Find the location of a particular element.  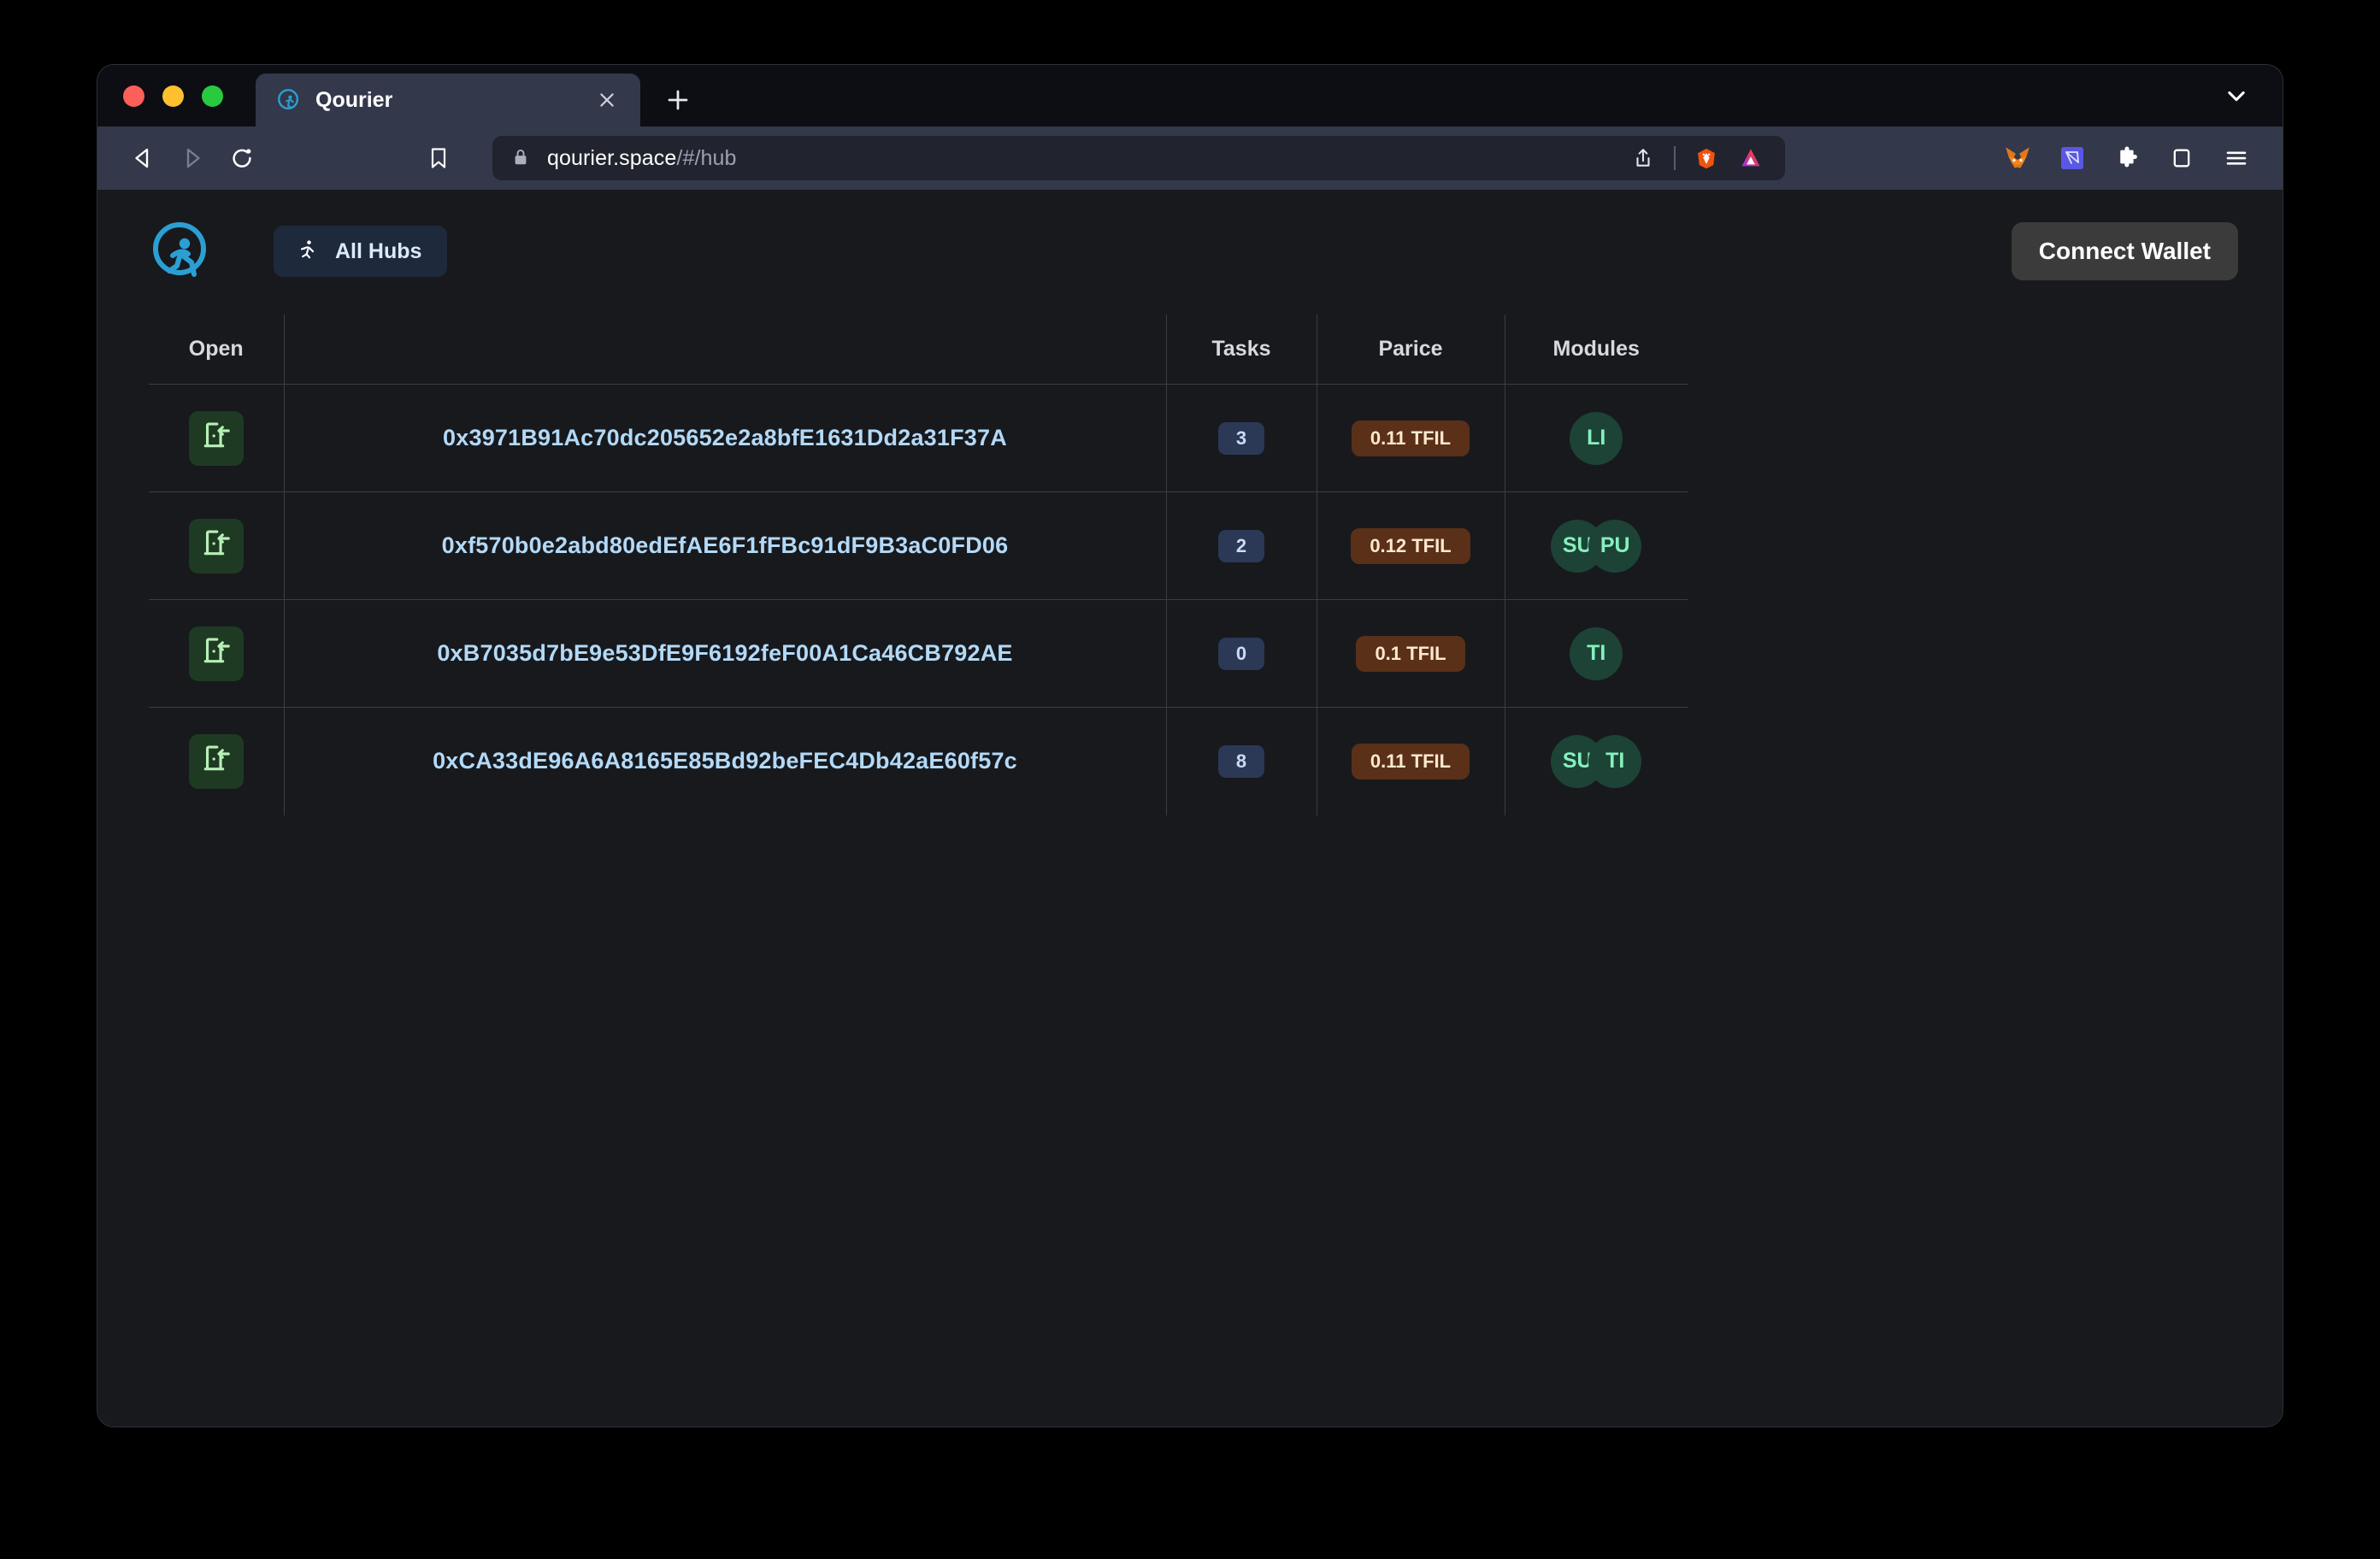

extensions-area is located at coordinates (2112, 158).